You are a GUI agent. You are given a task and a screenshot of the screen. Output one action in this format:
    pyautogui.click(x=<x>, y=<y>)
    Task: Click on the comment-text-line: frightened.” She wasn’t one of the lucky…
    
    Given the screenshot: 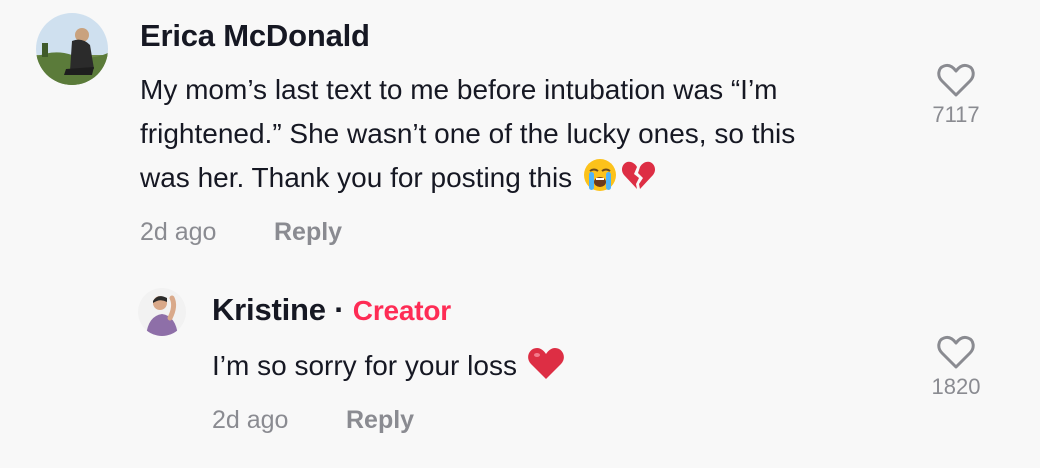 What is the action you would take?
    pyautogui.click(x=468, y=133)
    